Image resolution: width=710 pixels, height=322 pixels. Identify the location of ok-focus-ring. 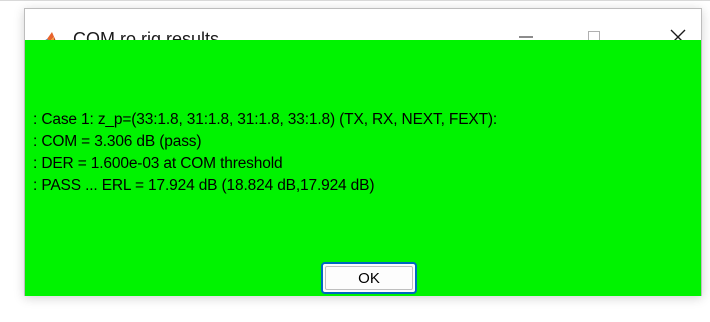
(369, 278).